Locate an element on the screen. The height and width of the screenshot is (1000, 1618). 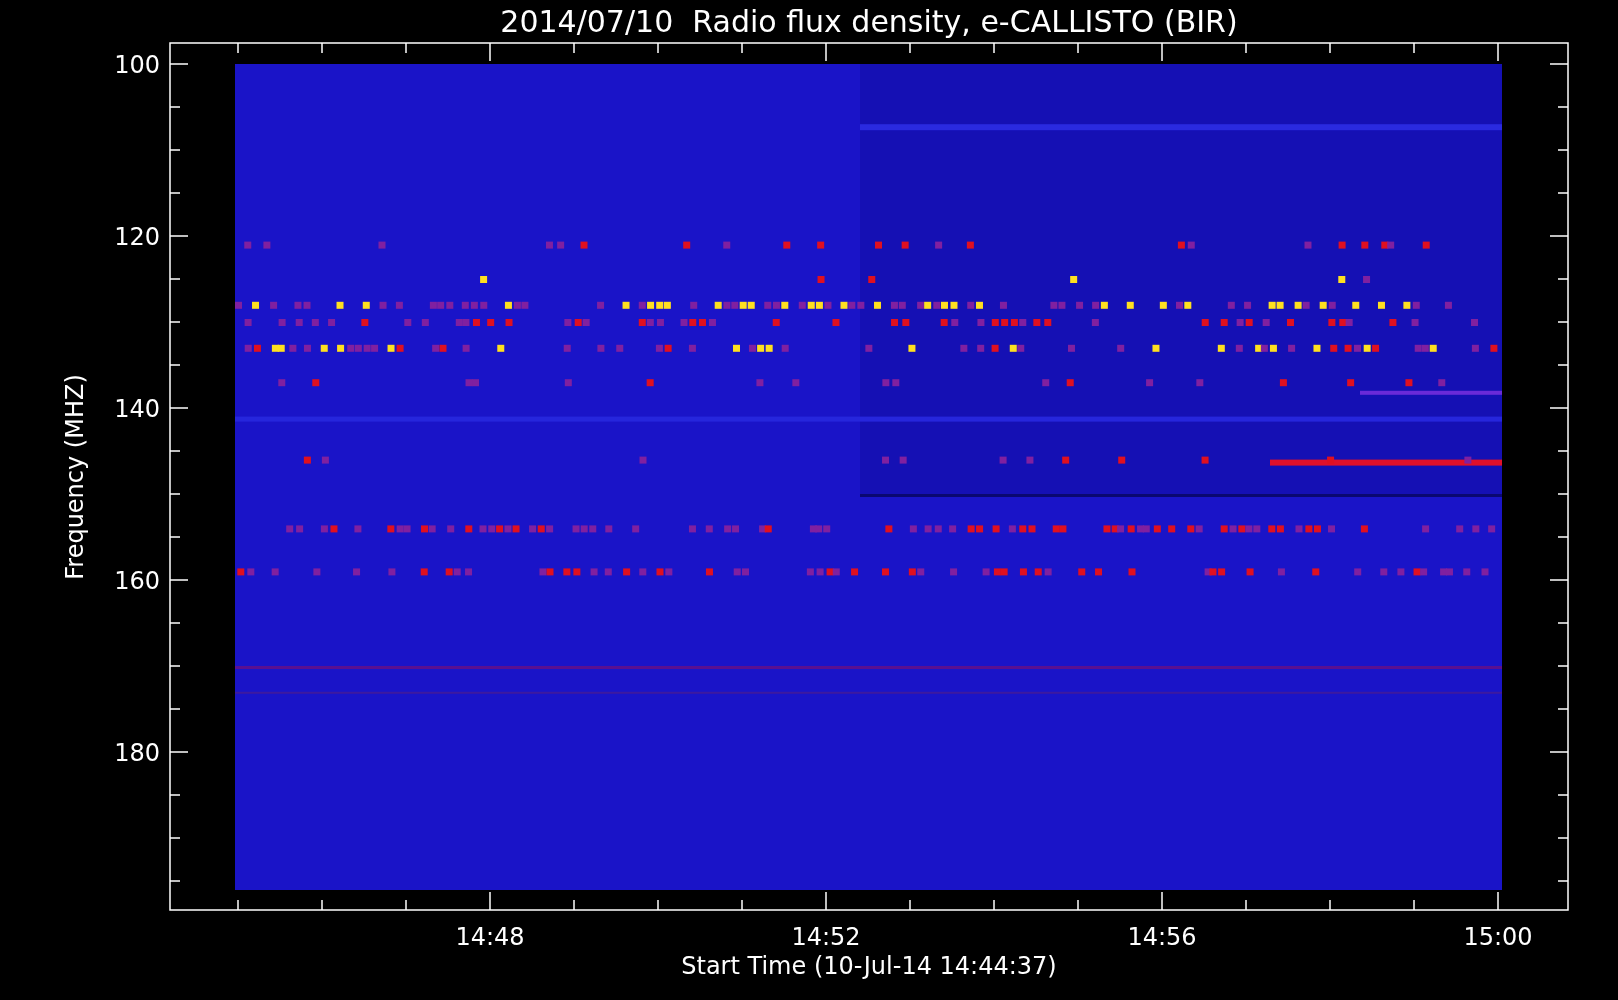
x-axis-label: Start Time (10-Jul-14 14:44:37) is located at coordinates (869, 966).